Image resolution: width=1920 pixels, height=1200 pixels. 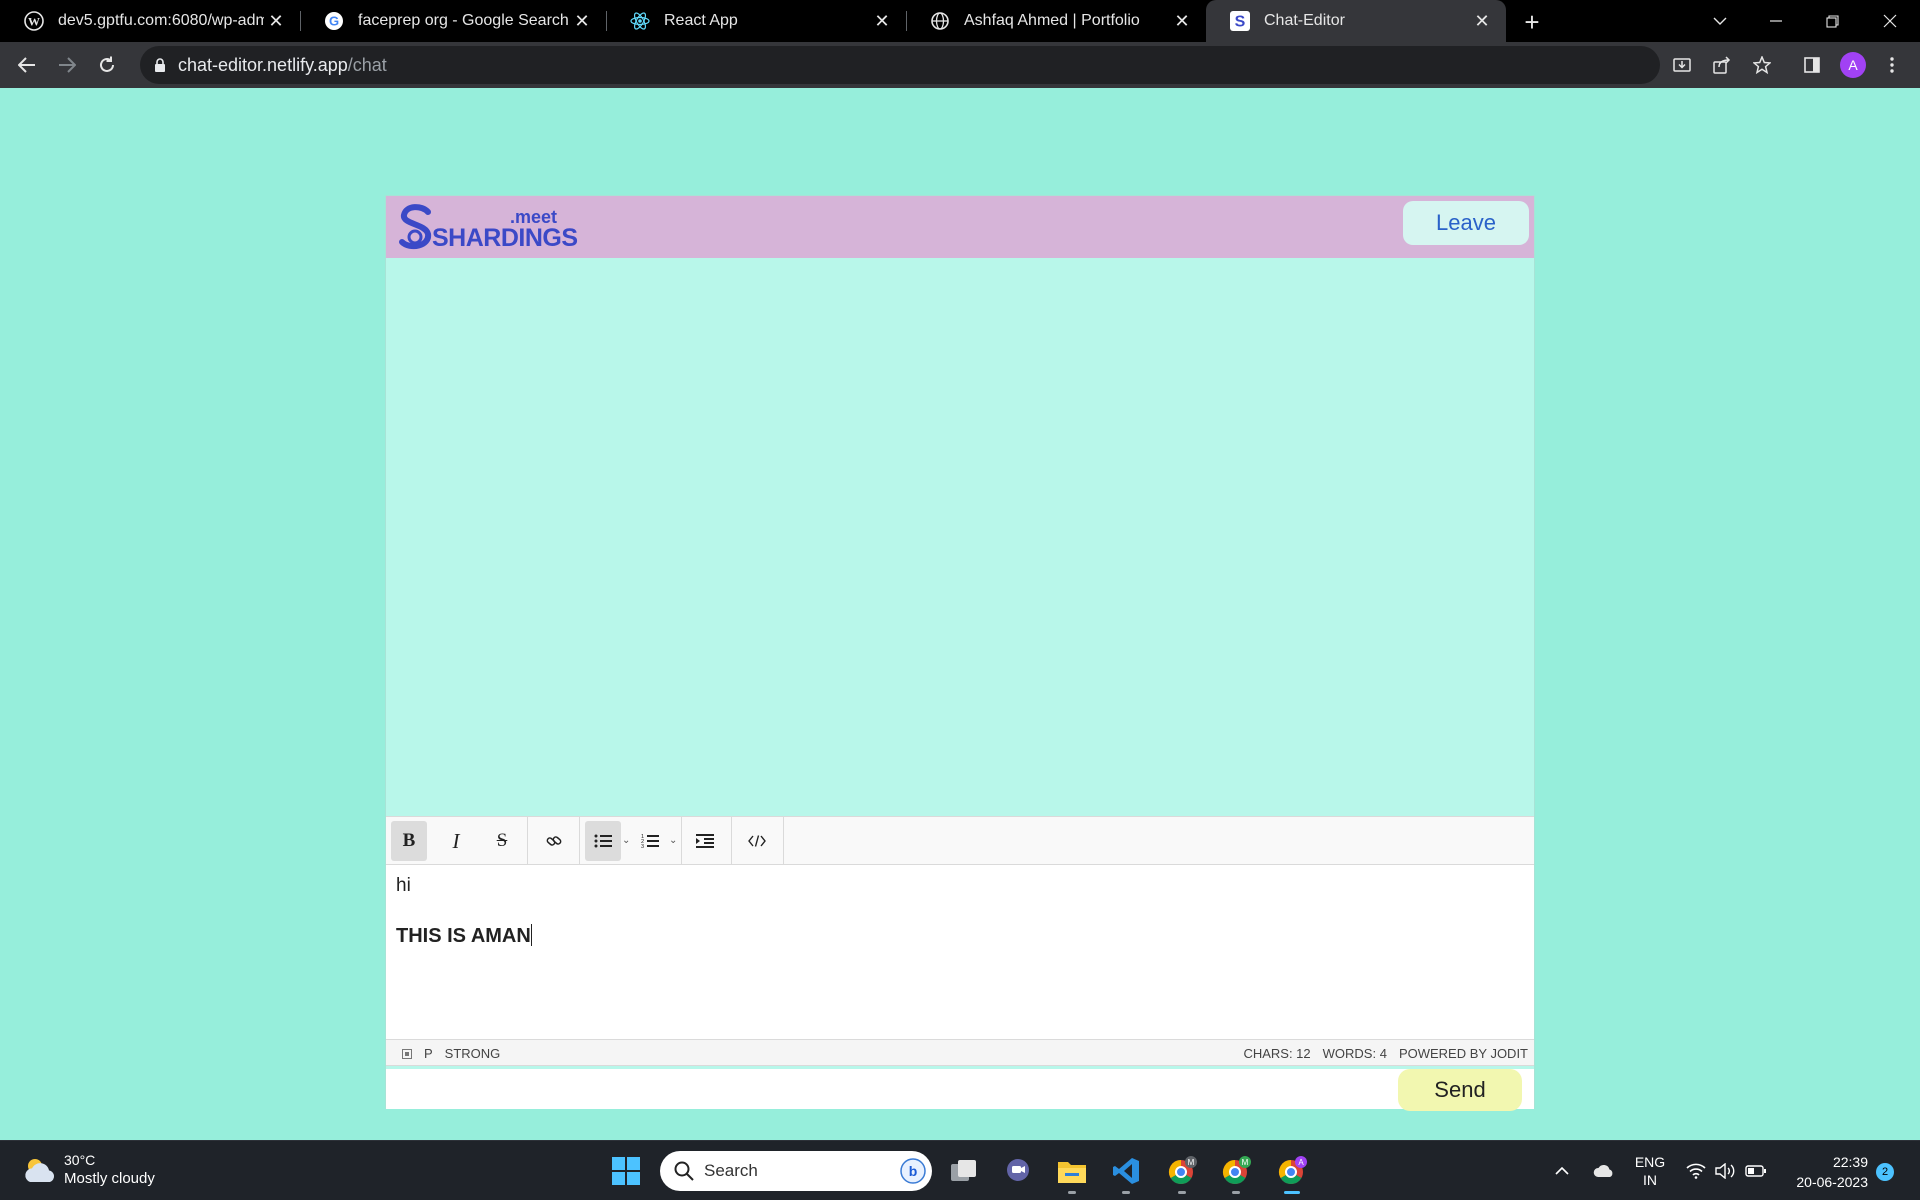 I want to click on bookmark-star-icon, so click(x=1762, y=65).